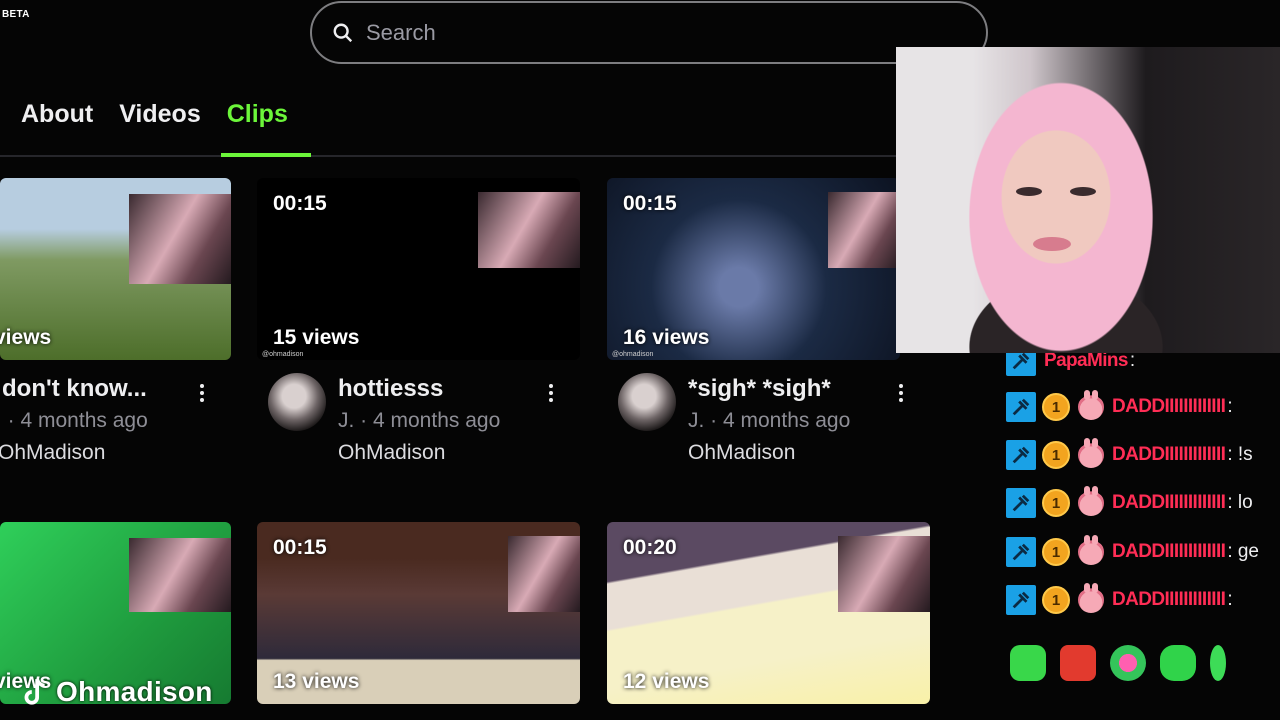 The width and height of the screenshot is (1280, 720). I want to click on clip-thumbnail: views, so click(115, 269).